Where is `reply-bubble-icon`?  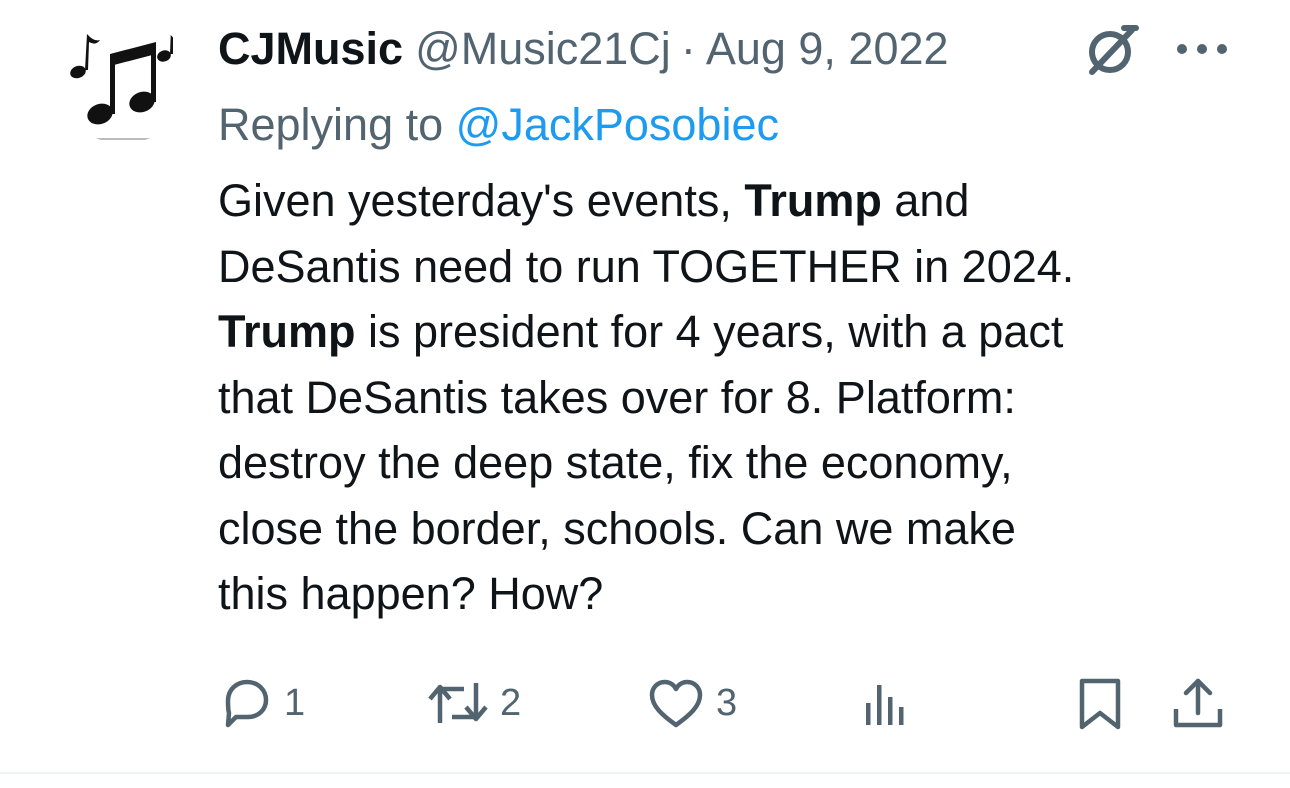 reply-bubble-icon is located at coordinates (247, 703).